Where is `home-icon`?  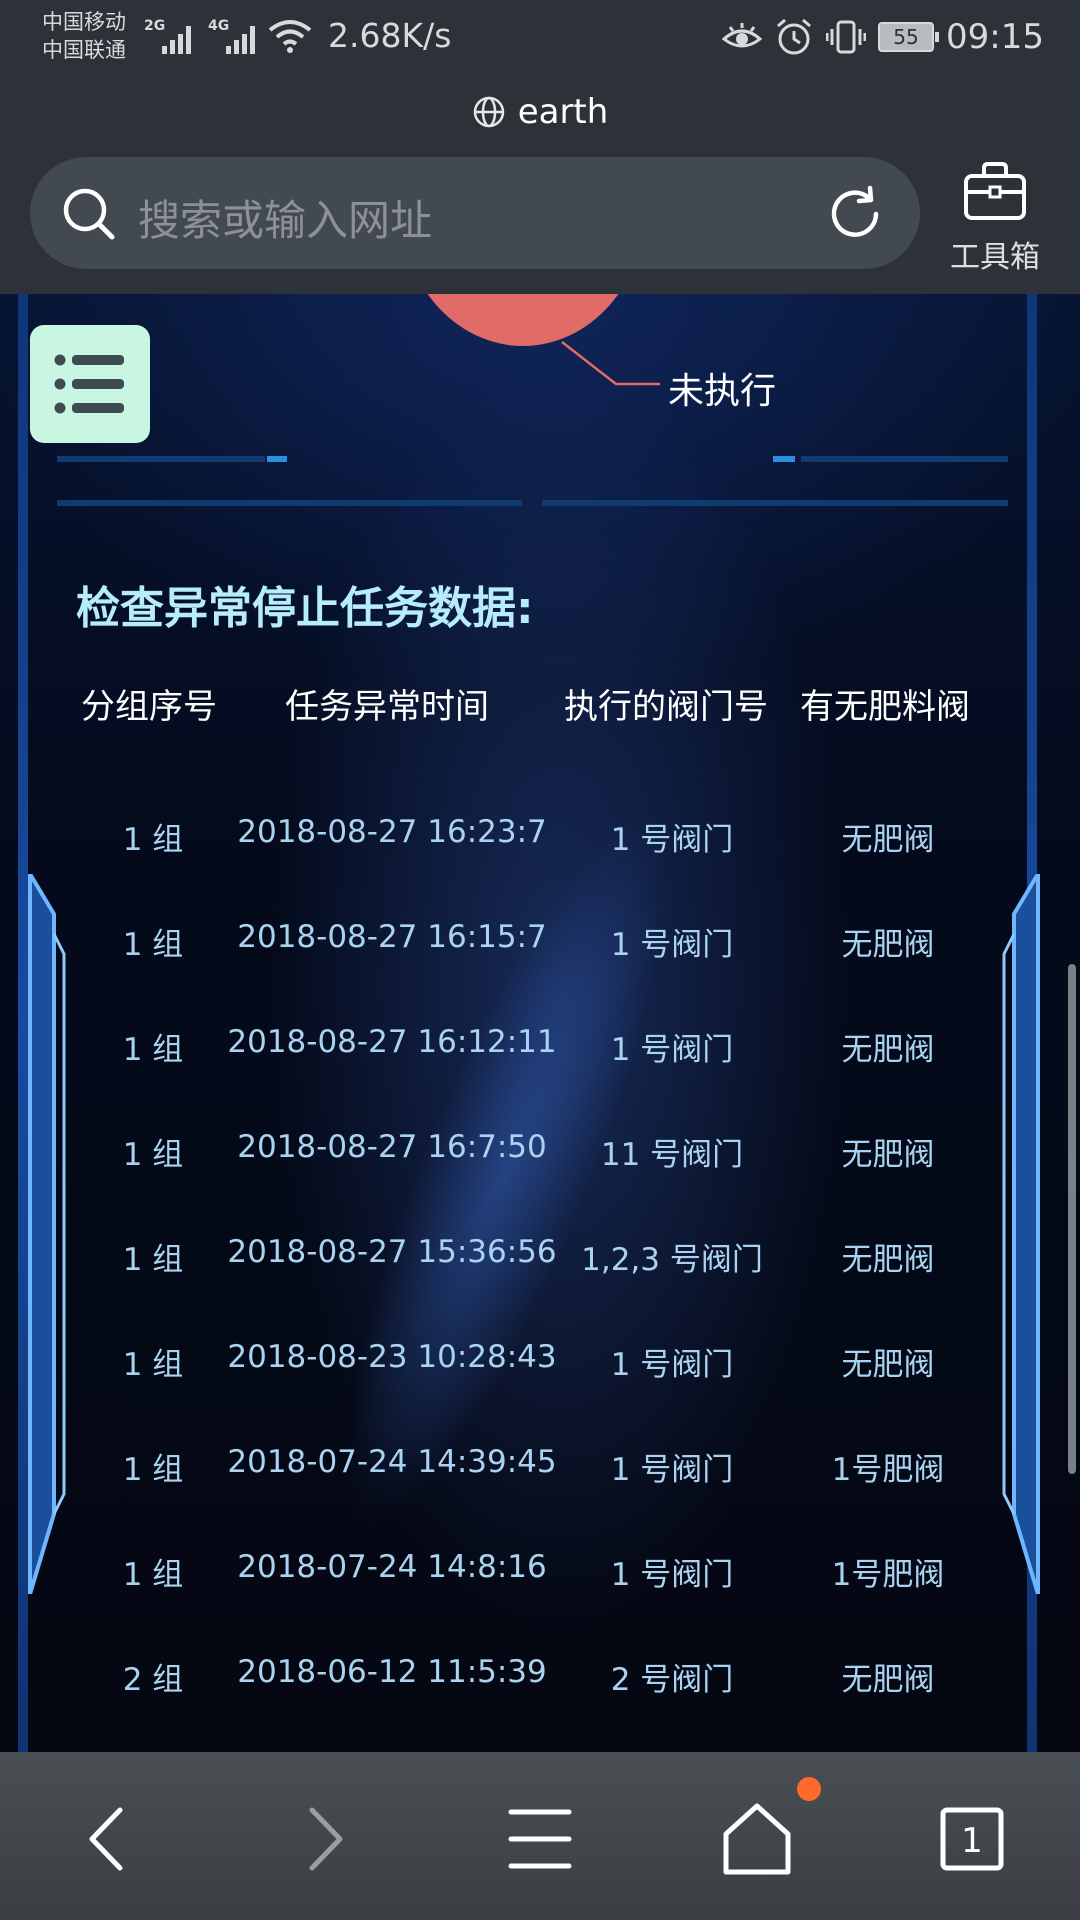
home-icon is located at coordinates (757, 1839).